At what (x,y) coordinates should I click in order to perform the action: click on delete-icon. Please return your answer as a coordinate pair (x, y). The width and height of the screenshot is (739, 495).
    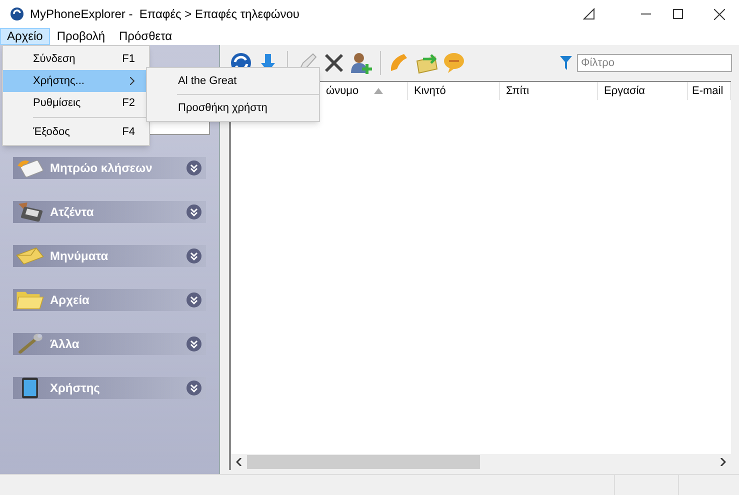
    Looking at the image, I should click on (334, 63).